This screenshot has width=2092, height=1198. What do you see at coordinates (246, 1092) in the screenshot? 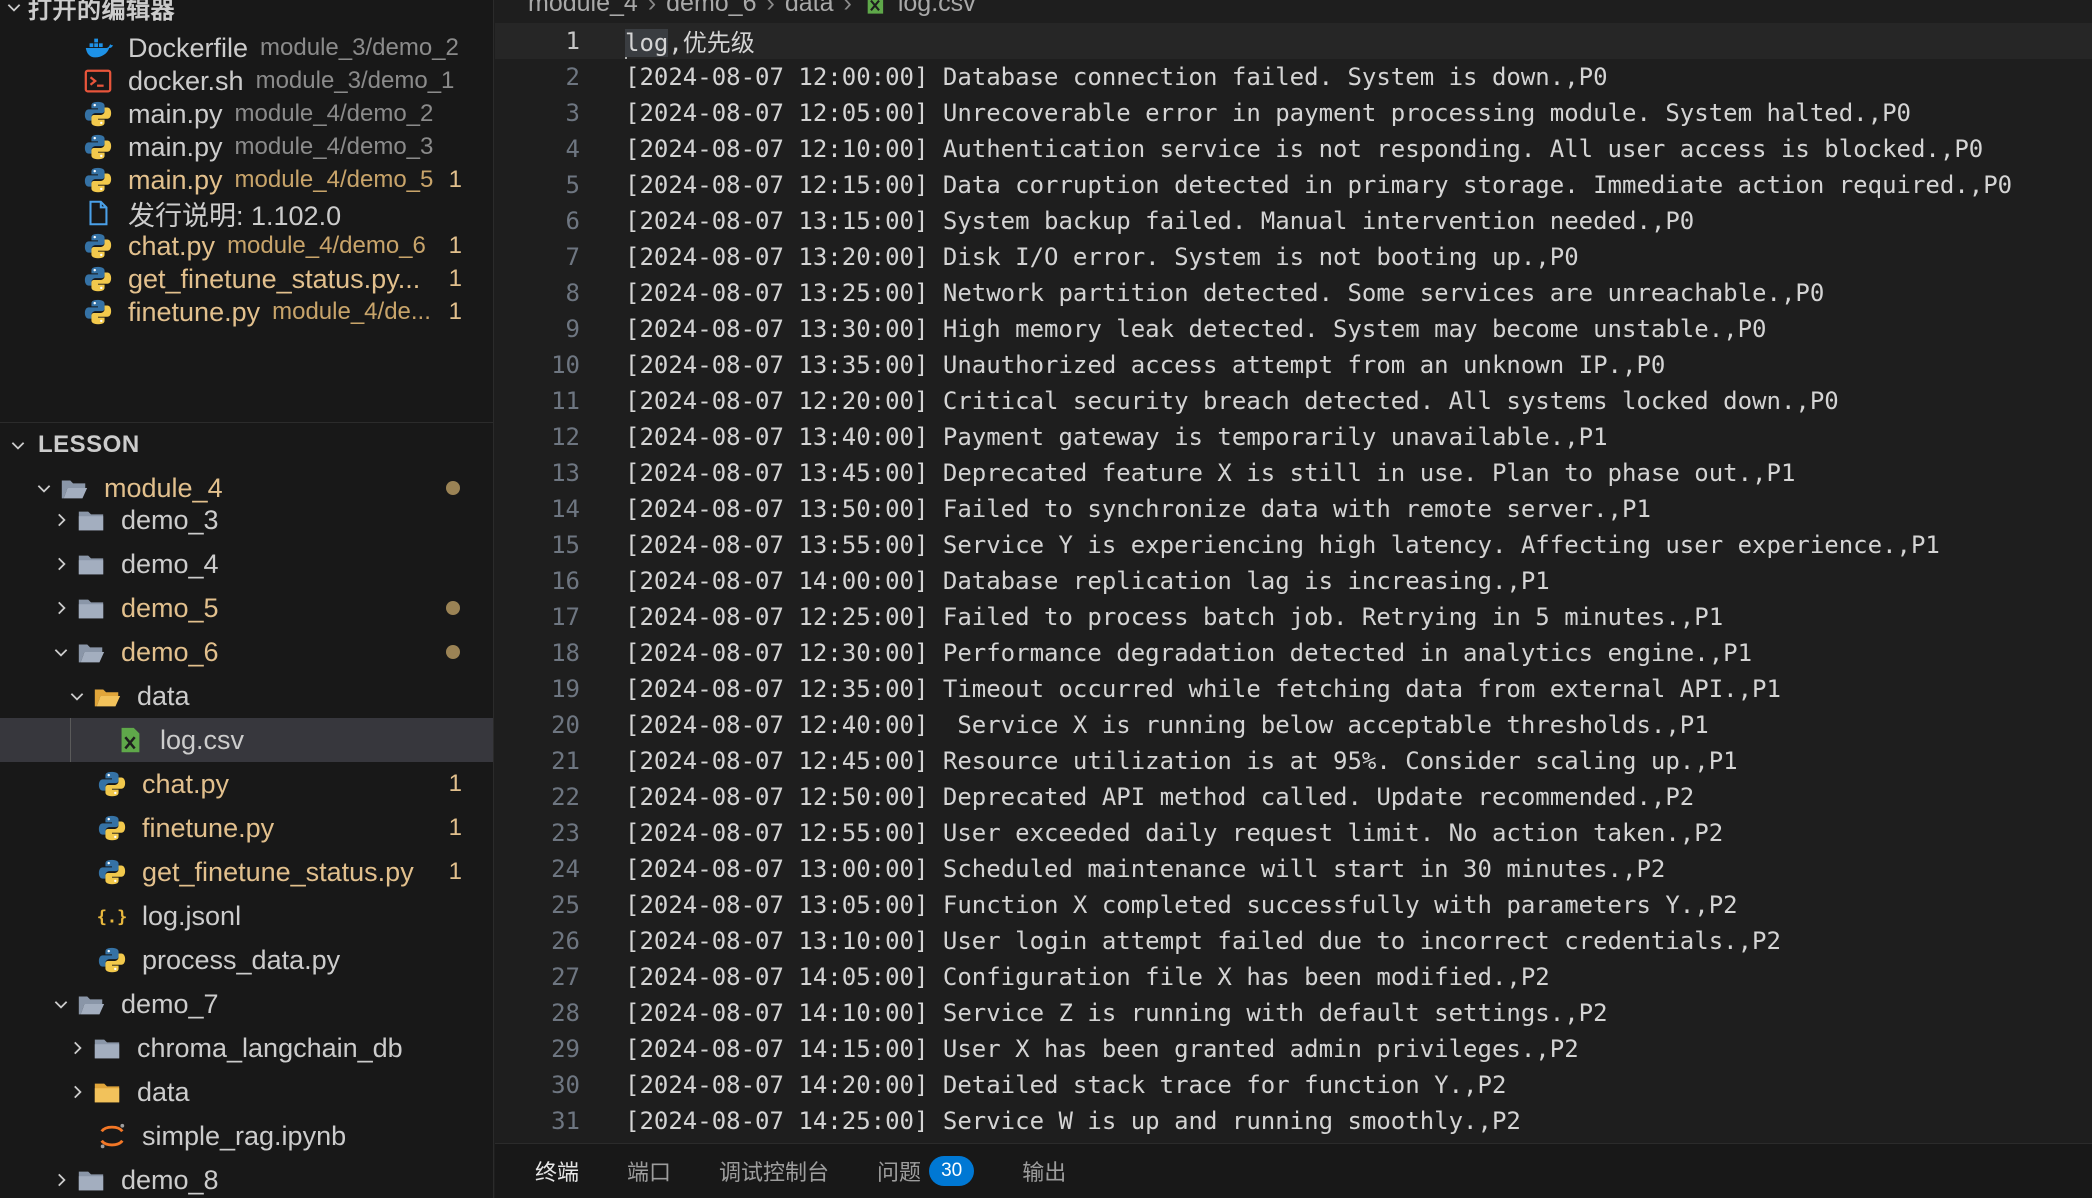
I see `tree-folder-data-2: data` at bounding box center [246, 1092].